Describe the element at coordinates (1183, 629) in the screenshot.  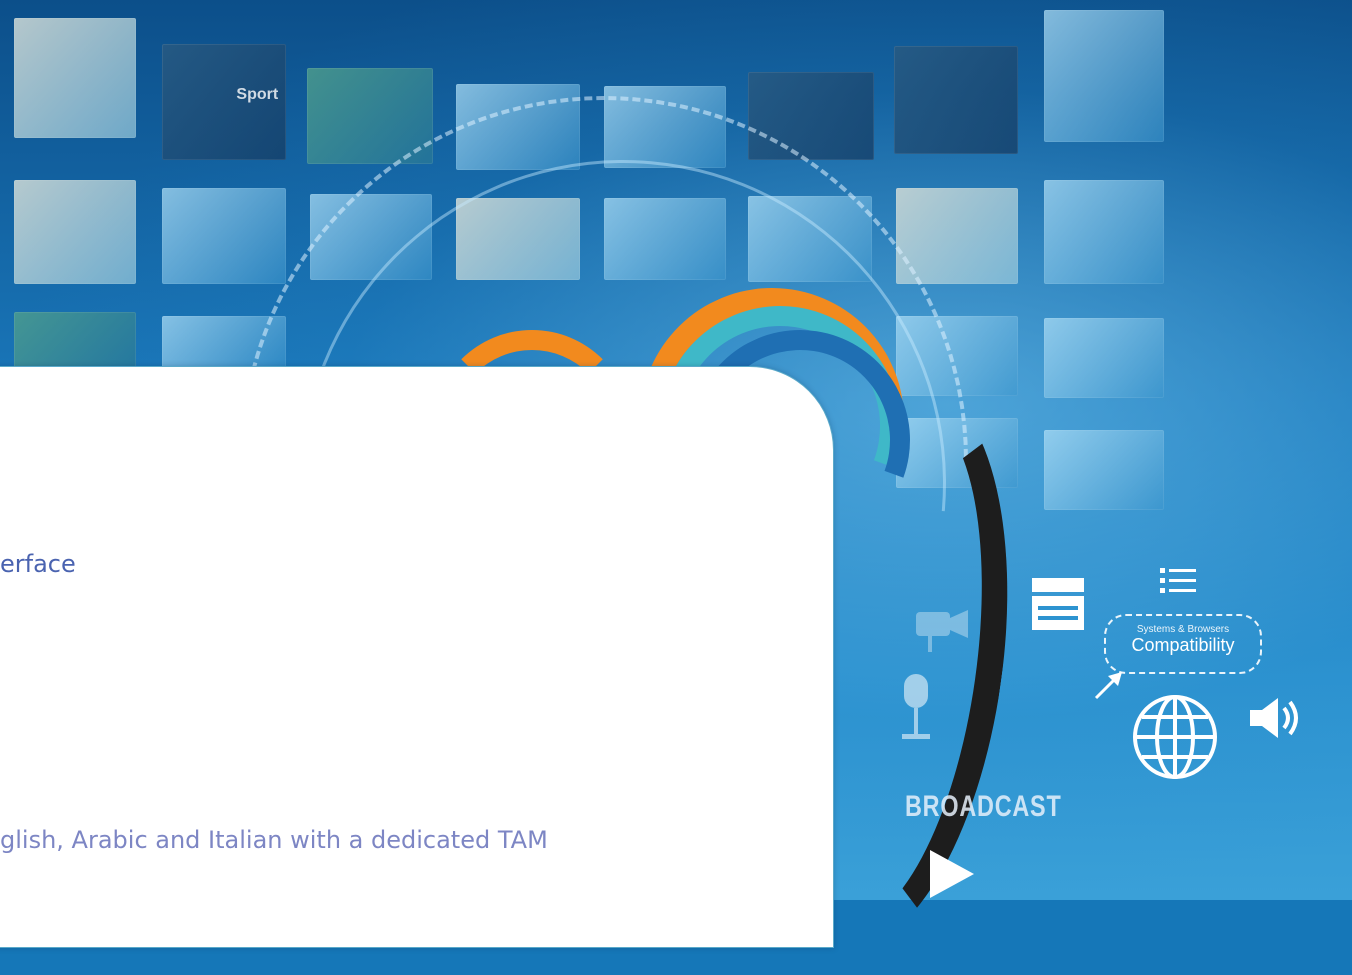
I see `compatibility-subtitle: Systems & Browsers` at that location.